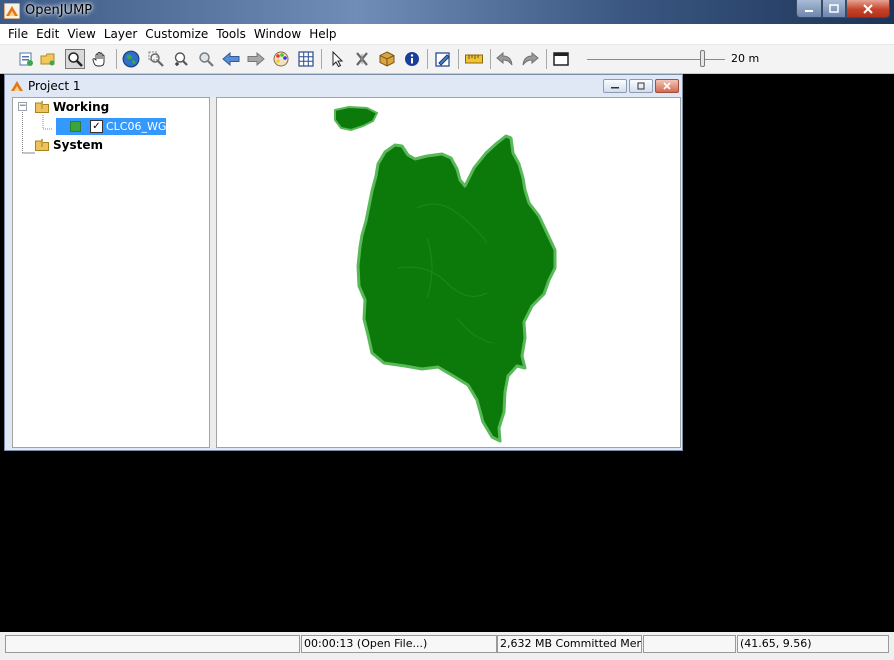 This screenshot has width=894, height=660. I want to click on pan-tool-icon, so click(98, 59).